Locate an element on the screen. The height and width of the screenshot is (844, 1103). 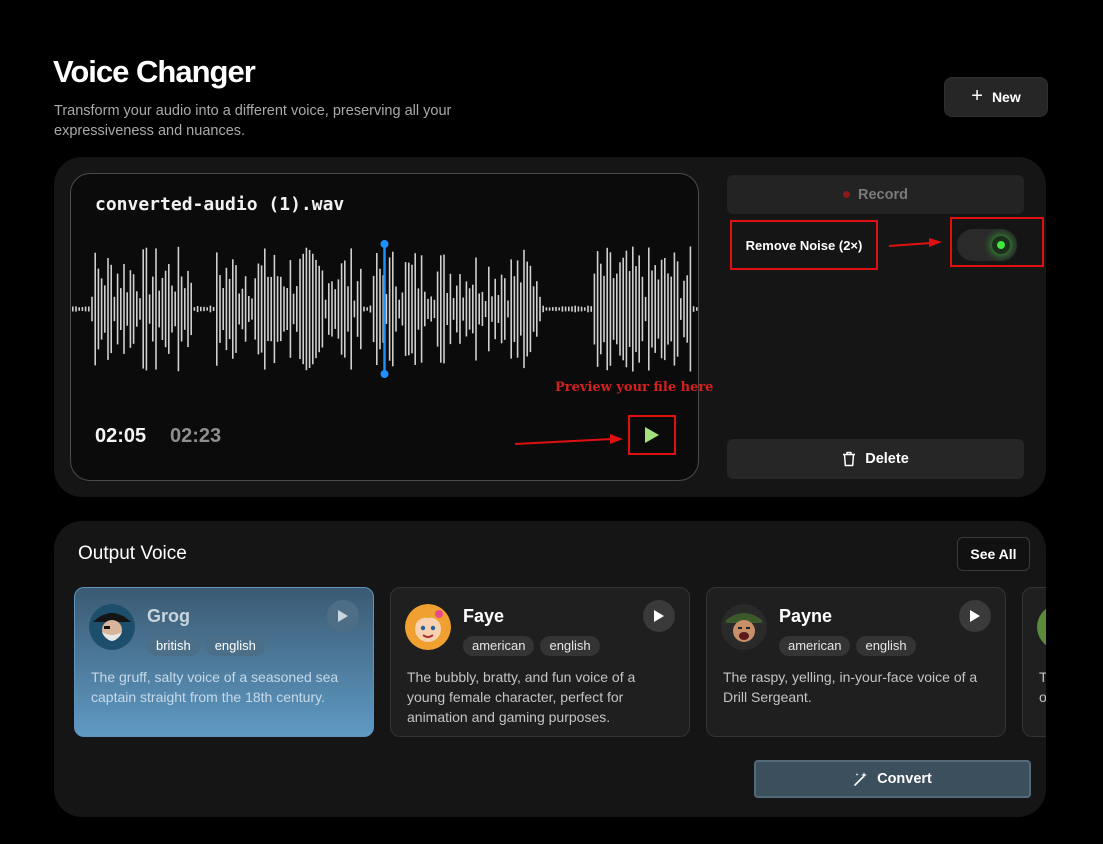
trash-icon is located at coordinates (849, 459).